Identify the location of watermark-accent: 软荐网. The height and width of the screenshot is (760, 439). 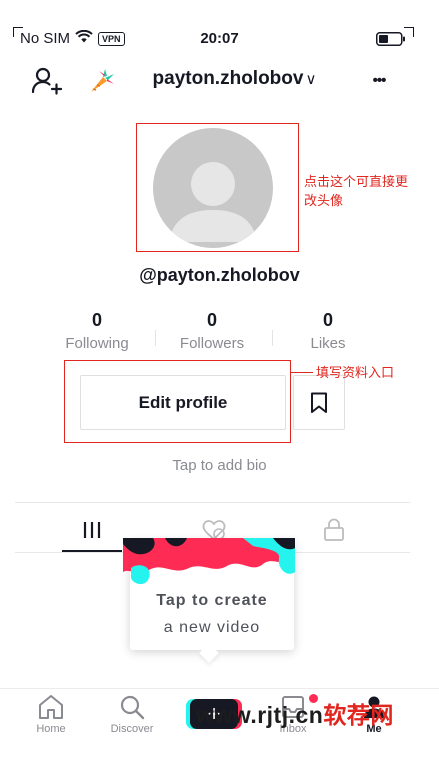
(358, 715).